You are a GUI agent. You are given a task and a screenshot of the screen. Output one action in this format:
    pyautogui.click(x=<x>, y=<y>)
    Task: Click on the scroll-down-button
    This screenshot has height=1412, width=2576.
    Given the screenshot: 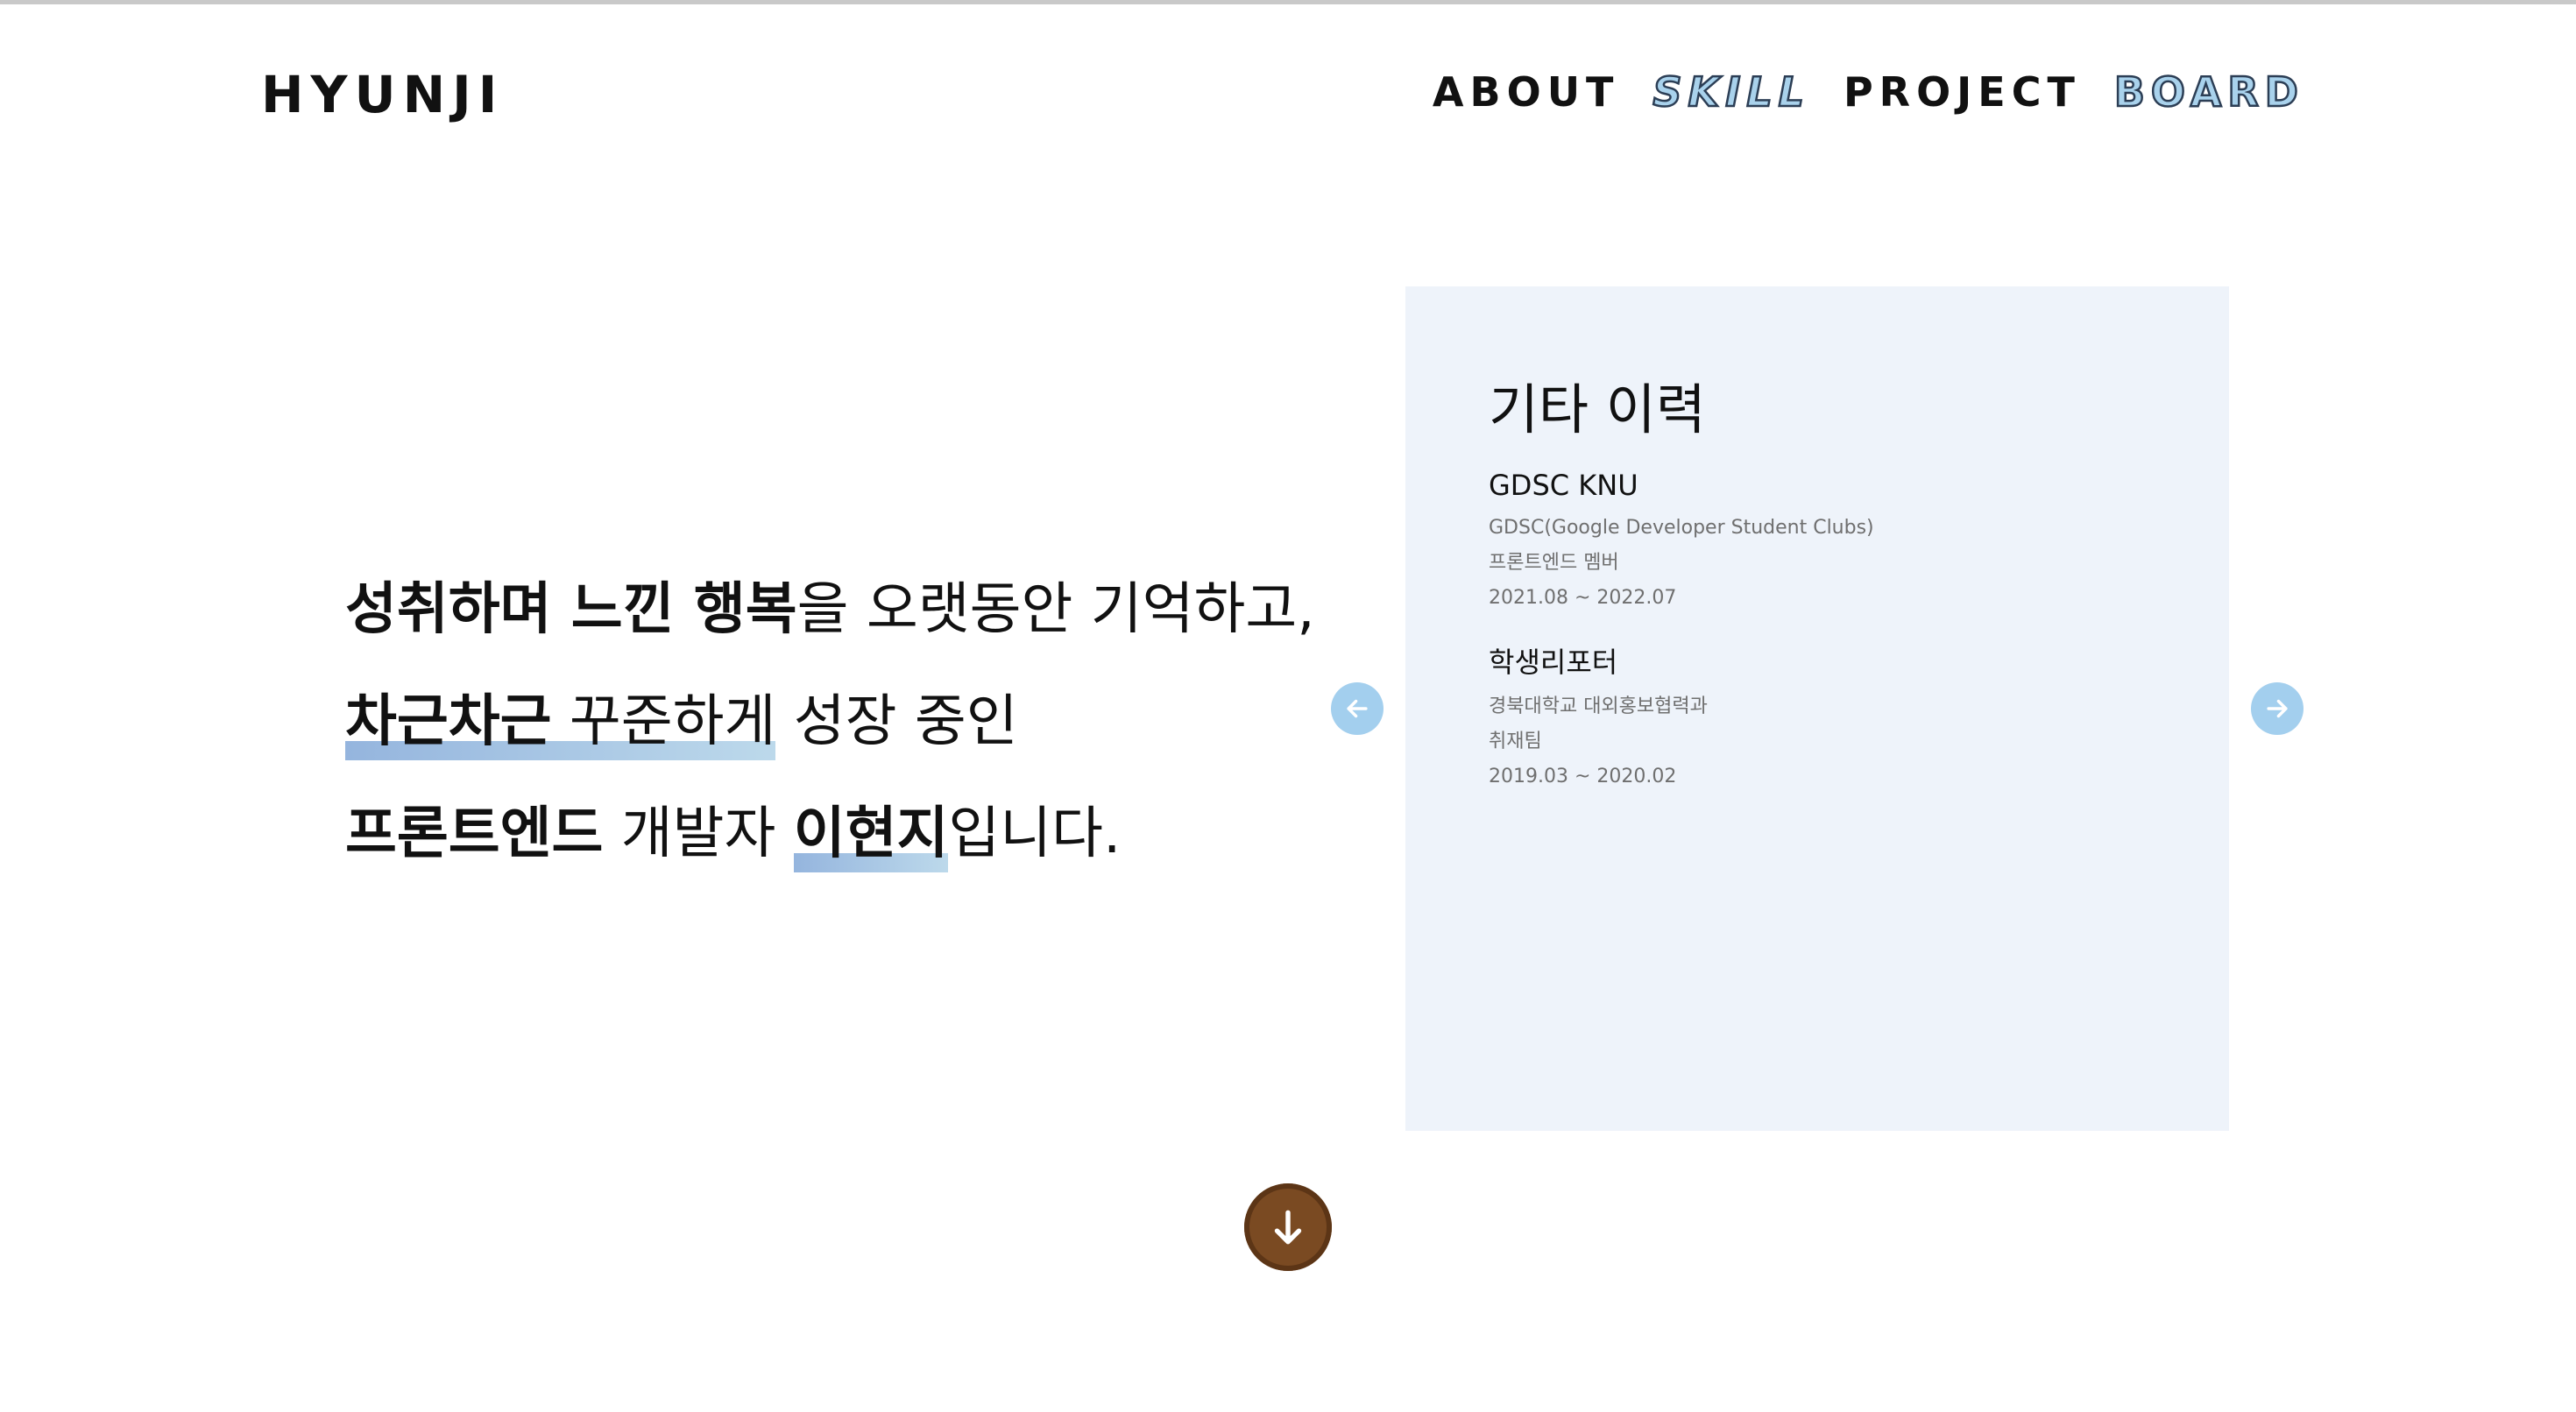 What is the action you would take?
    pyautogui.click(x=1288, y=1227)
    